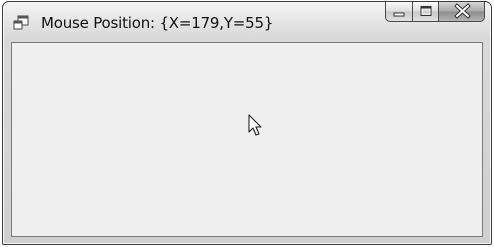 This screenshot has width=494, height=247. I want to click on maximize-button, so click(425, 12).